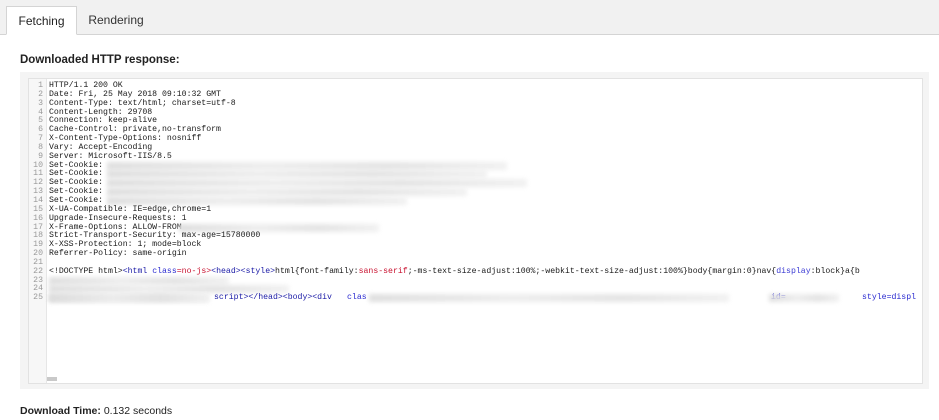 This screenshot has width=939, height=420. I want to click on code-token: <!DOCTYPE html>, so click(86, 271).